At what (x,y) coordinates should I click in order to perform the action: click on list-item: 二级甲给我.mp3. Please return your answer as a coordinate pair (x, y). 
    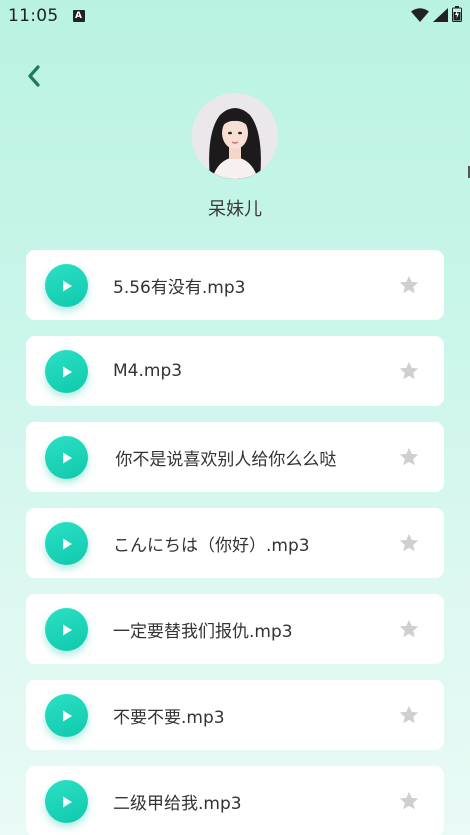
    Looking at the image, I should click on (235, 800).